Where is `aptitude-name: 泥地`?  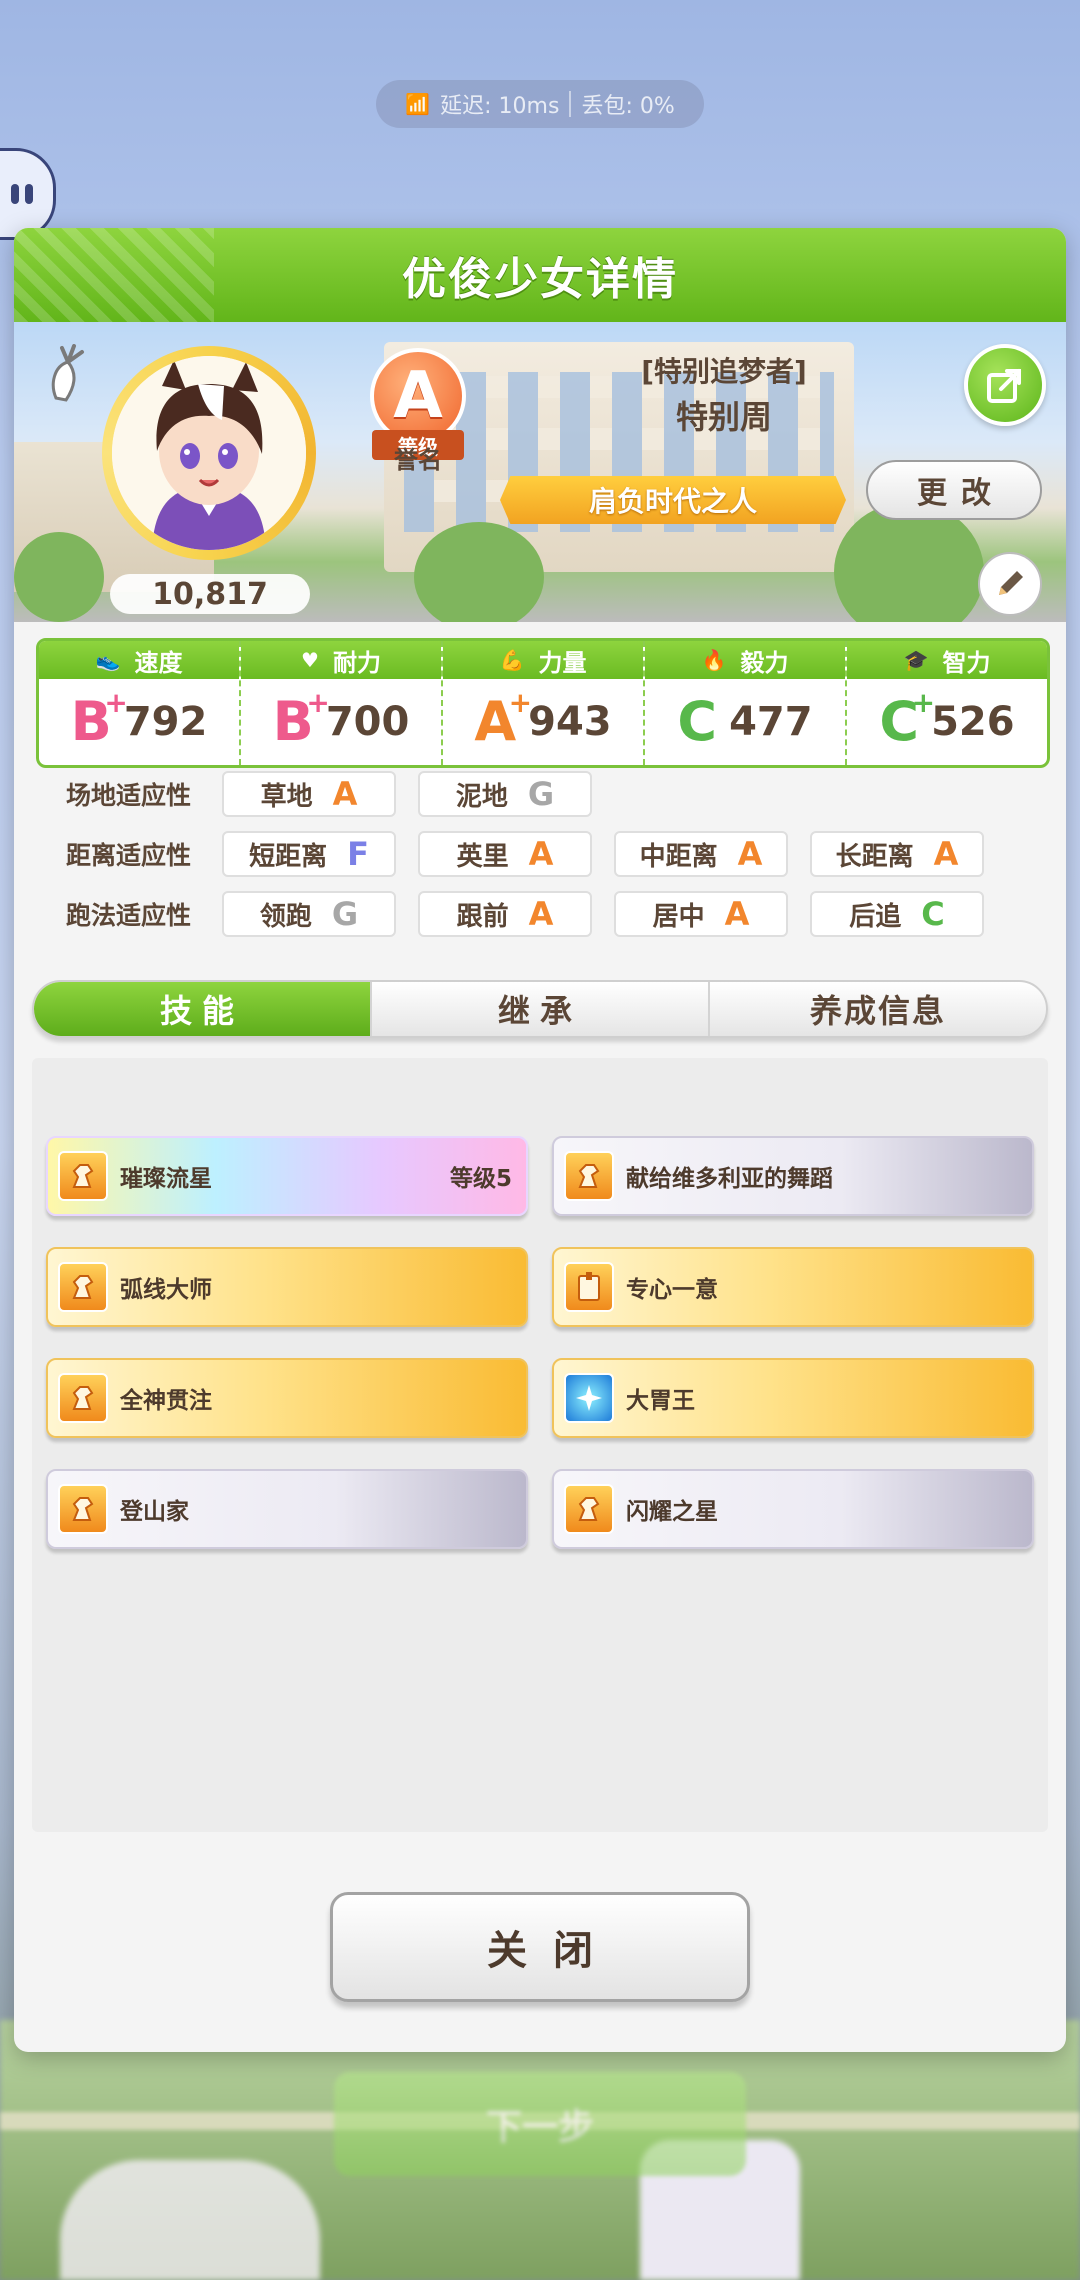 aptitude-name: 泥地 is located at coordinates (481, 796).